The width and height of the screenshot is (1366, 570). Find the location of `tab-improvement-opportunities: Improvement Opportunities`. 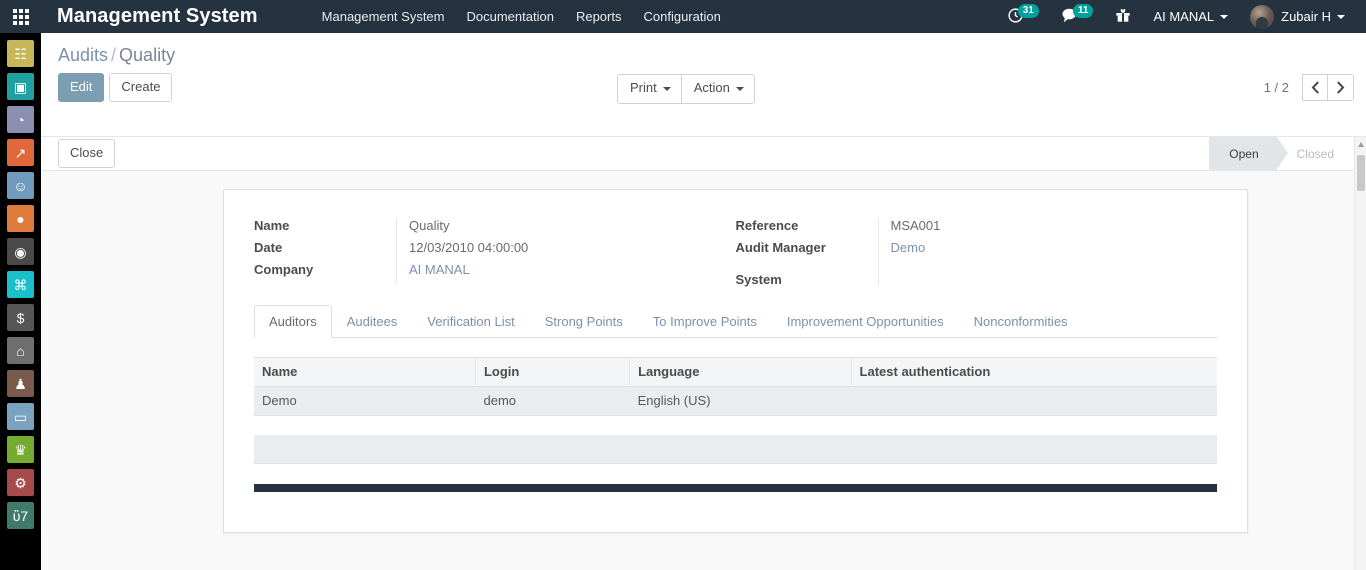

tab-improvement-opportunities: Improvement Opportunities is located at coordinates (865, 321).